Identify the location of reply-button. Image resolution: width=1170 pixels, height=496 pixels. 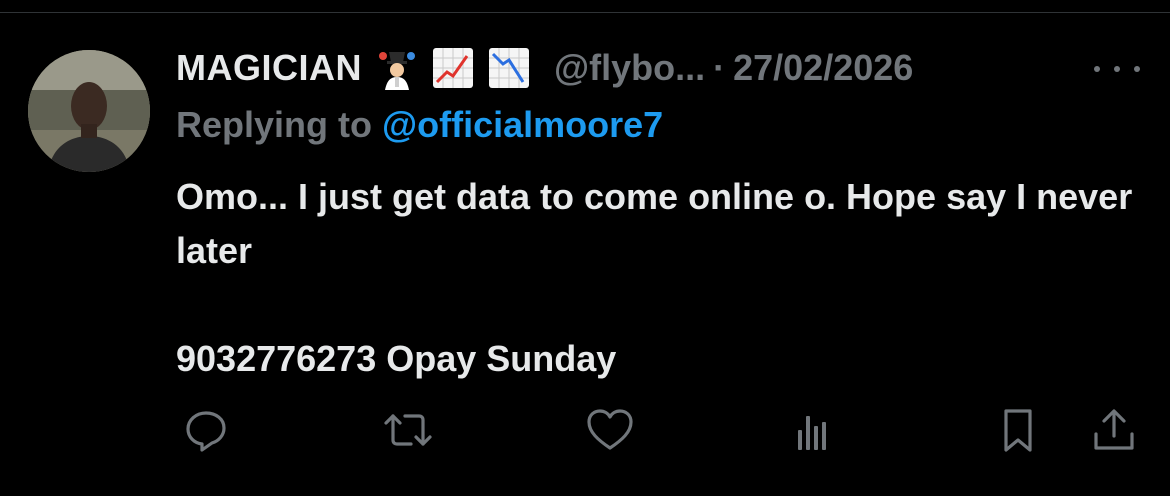
(206, 430).